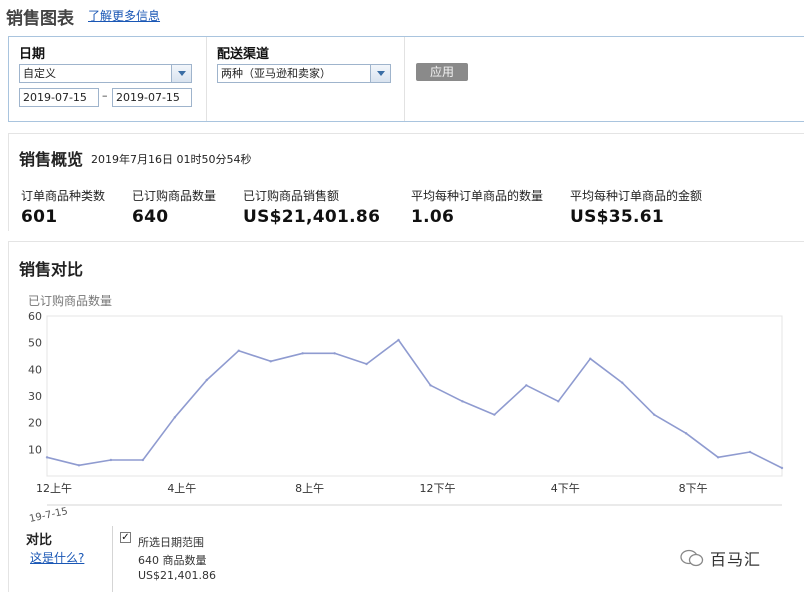  I want to click on x-tick-label: 8下午, so click(693, 488).